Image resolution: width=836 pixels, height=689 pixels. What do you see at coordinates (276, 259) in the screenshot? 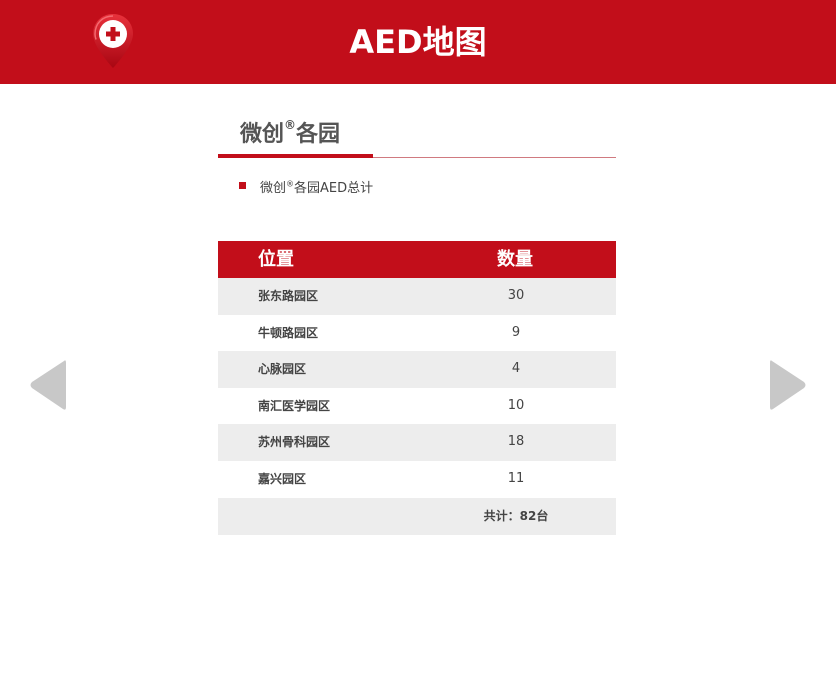
I see `column-header-location: 位置` at bounding box center [276, 259].